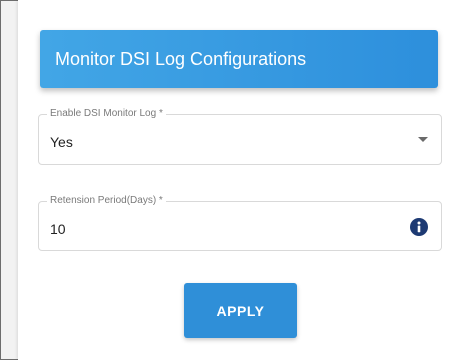 The height and width of the screenshot is (360, 470). I want to click on enable-monitor-log-value: Yes, so click(61, 142).